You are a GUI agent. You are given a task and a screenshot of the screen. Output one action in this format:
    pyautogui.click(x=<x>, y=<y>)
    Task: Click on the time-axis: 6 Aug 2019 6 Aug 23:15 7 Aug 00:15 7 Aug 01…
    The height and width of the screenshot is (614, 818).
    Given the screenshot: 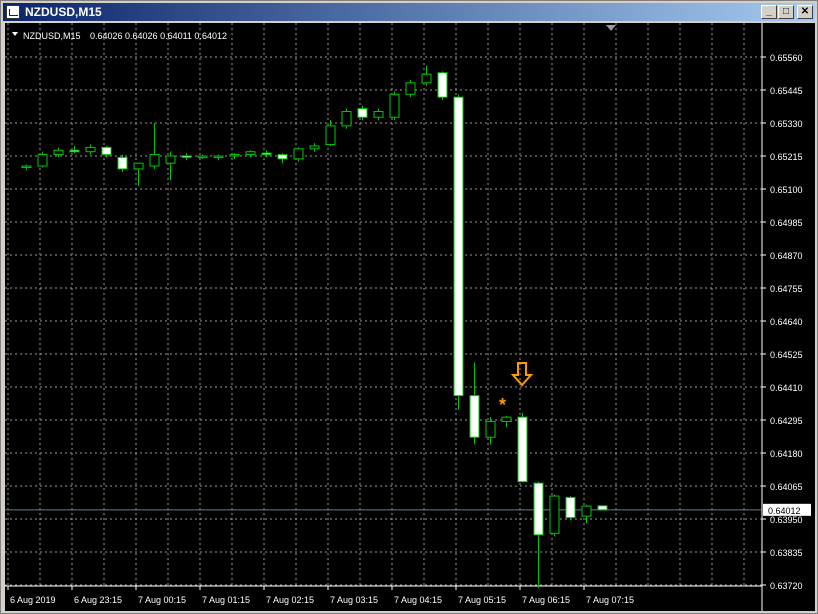 What is the action you would take?
    pyautogui.click(x=320, y=595)
    